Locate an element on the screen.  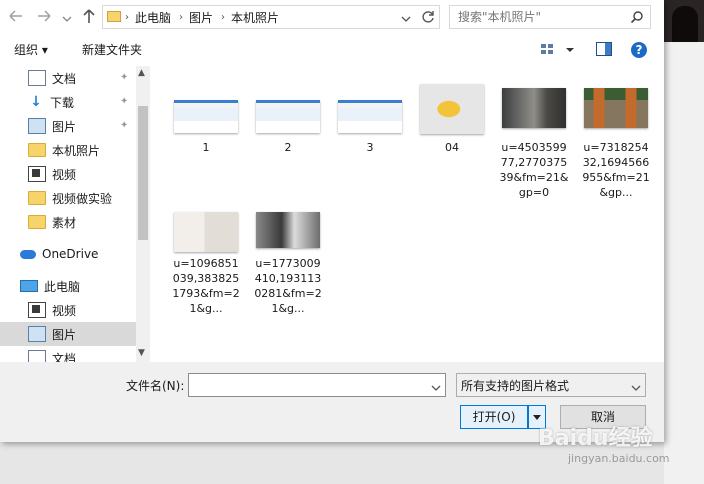
file-item: 04 is located at coordinates (452, 139).